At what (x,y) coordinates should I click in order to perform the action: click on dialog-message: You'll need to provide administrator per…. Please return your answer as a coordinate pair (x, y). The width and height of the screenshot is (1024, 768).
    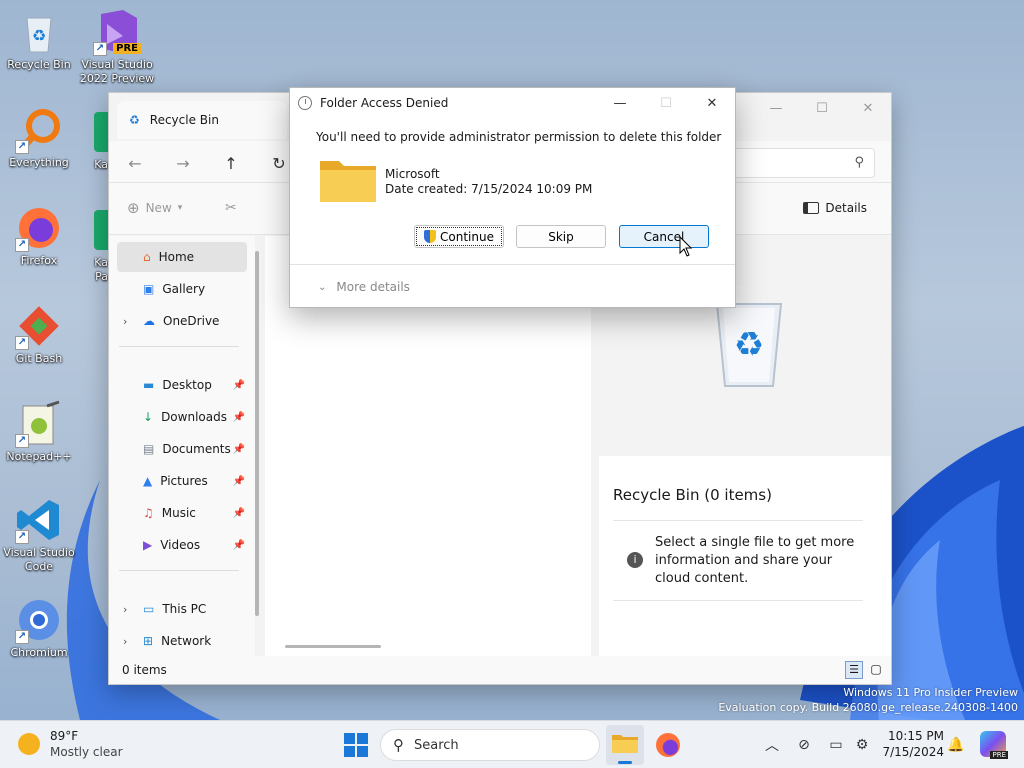
    Looking at the image, I should click on (519, 137).